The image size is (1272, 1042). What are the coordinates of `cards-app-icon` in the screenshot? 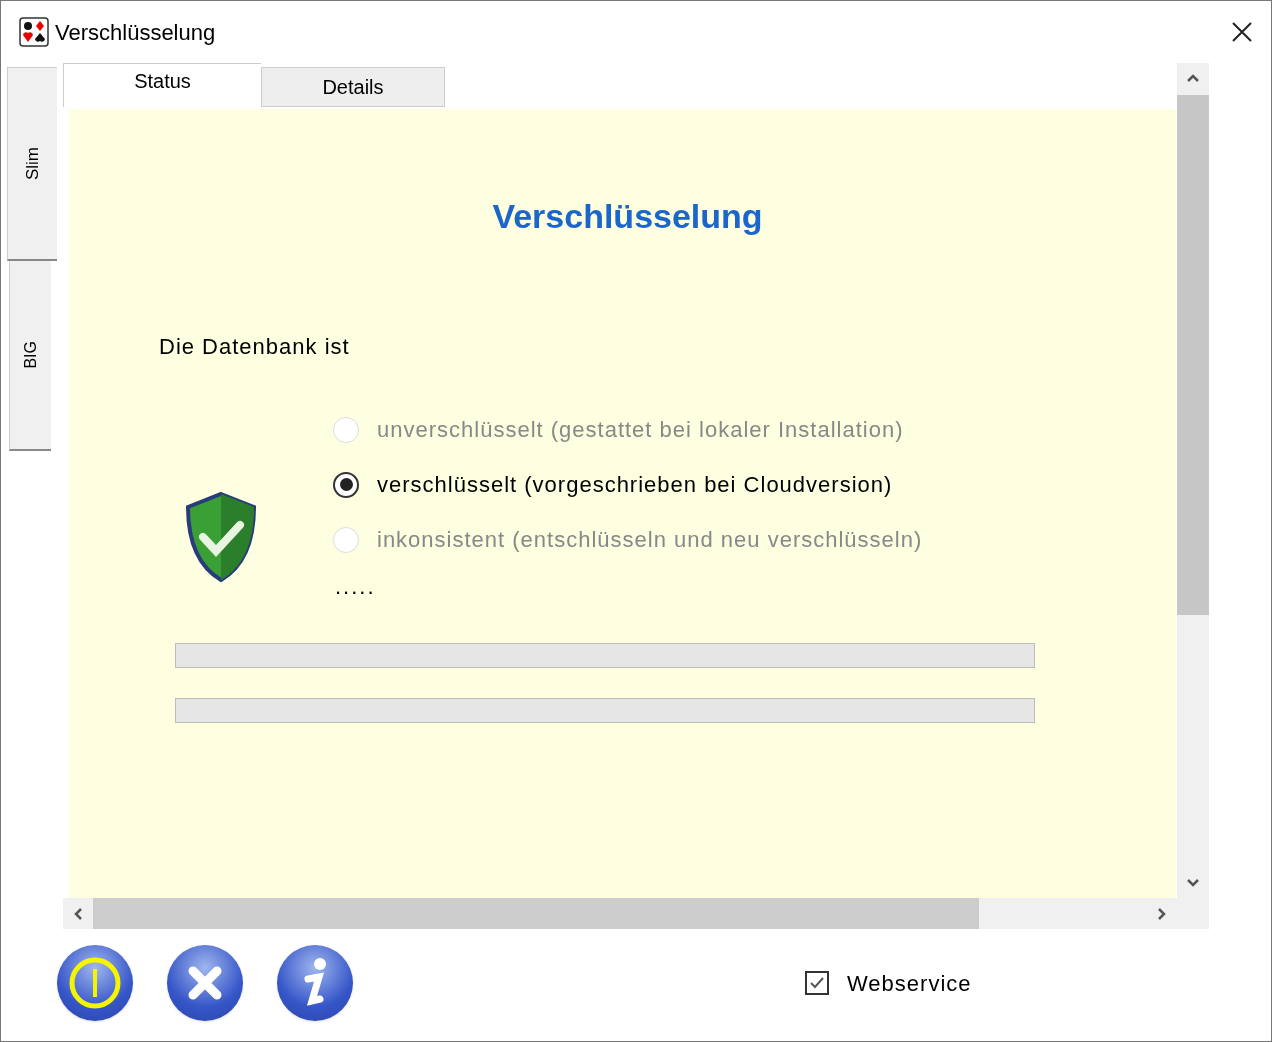 It's located at (34, 32).